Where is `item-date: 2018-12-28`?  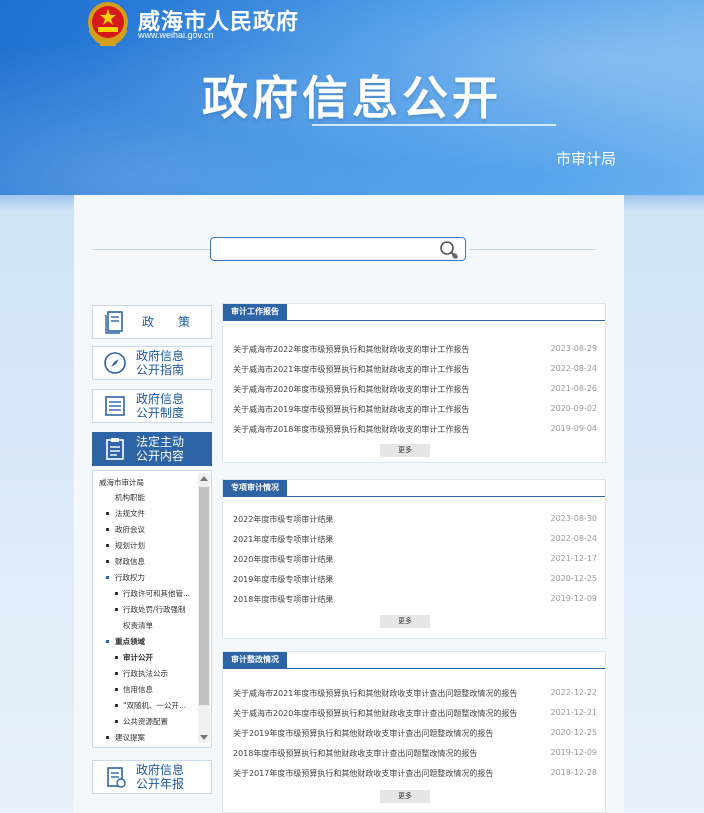 item-date: 2018-12-28 is located at coordinates (574, 772).